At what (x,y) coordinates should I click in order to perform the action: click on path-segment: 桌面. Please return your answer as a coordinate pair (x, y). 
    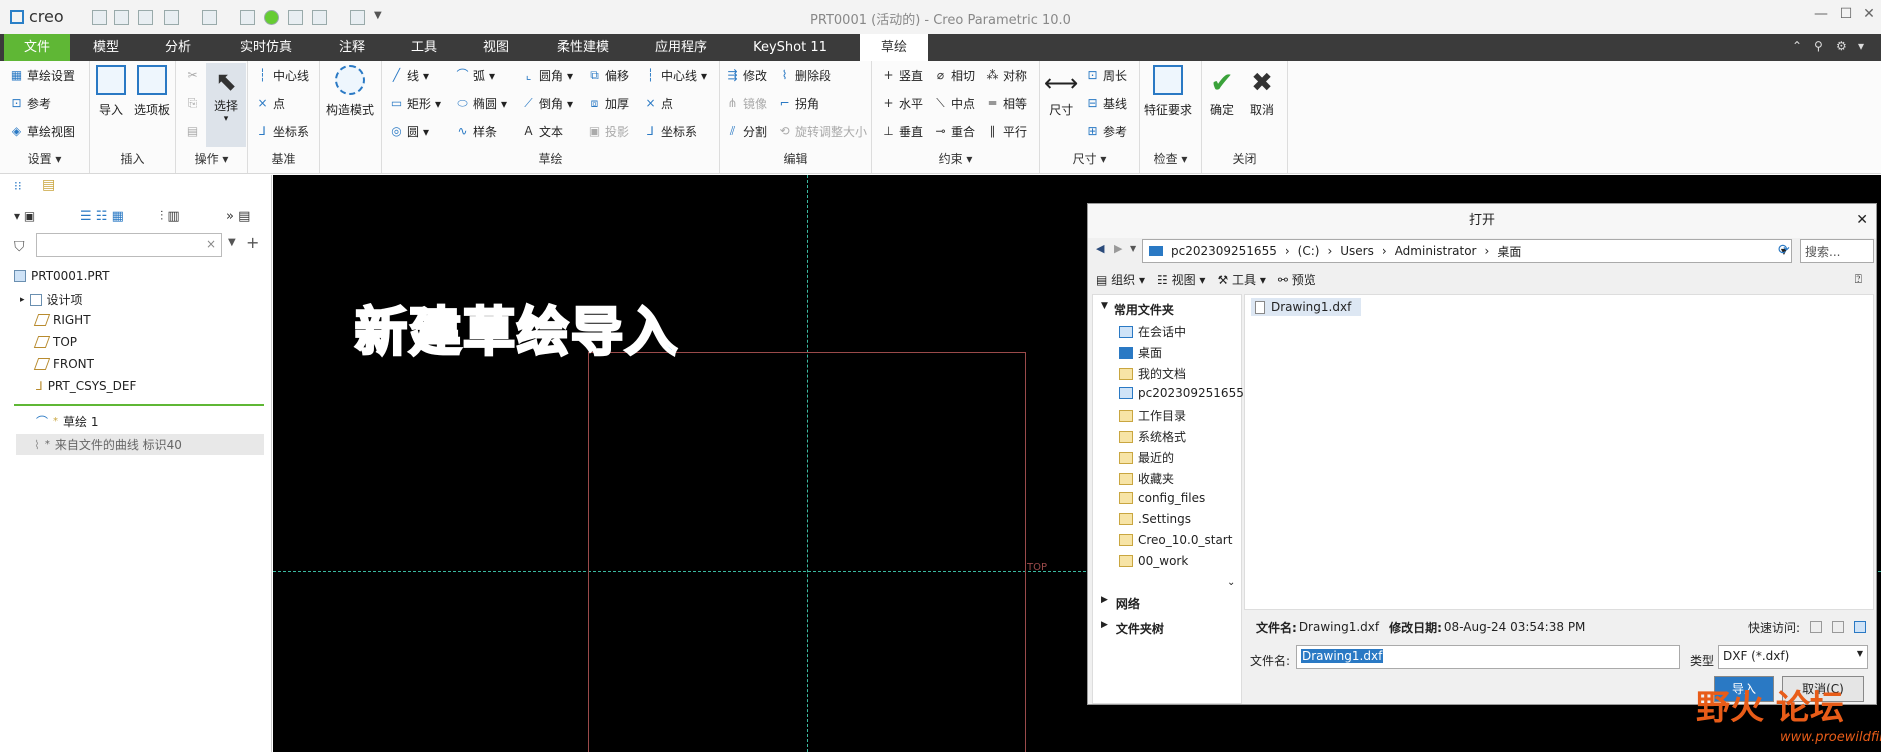
    Looking at the image, I should click on (1509, 251).